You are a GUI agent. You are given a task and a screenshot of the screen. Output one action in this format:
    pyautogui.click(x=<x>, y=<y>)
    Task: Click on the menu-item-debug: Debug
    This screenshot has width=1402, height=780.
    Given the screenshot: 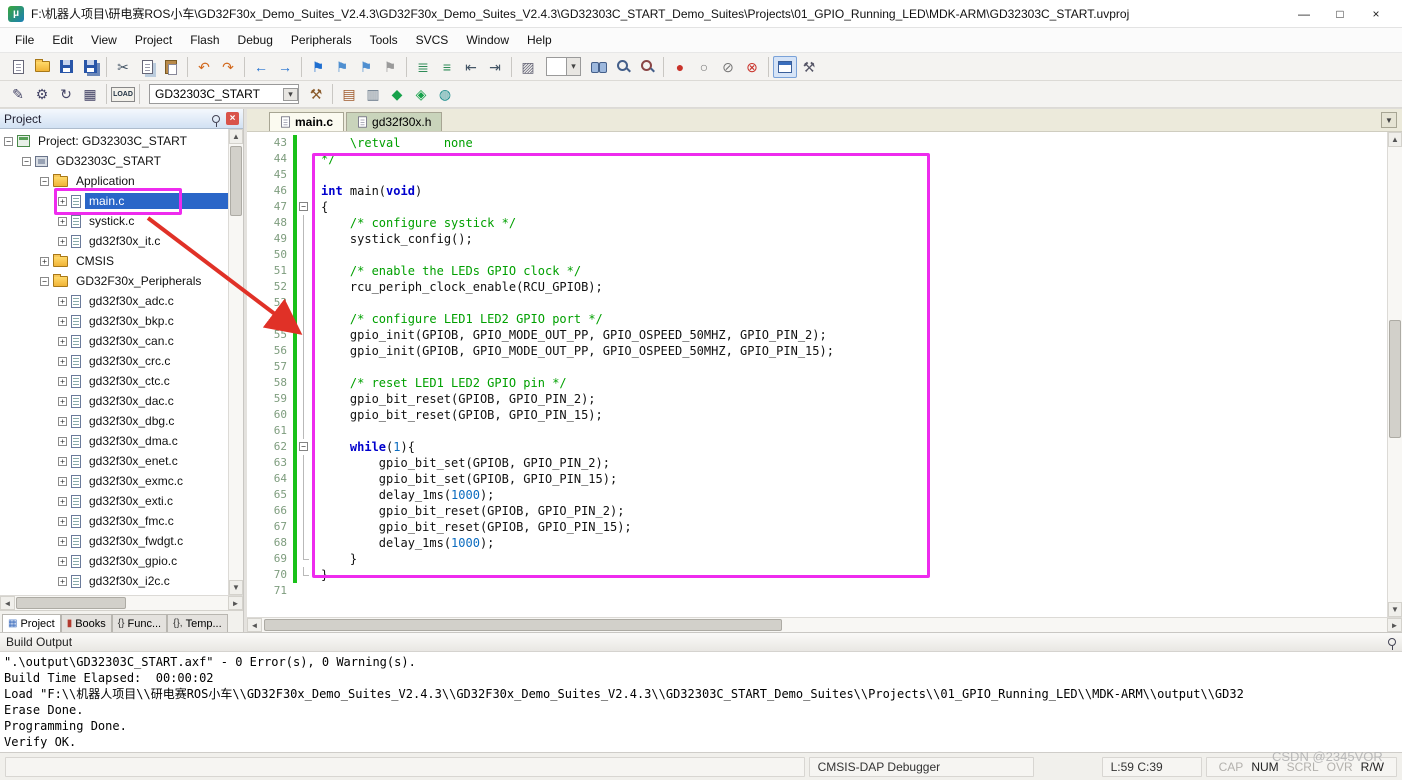 What is the action you would take?
    pyautogui.click(x=255, y=40)
    